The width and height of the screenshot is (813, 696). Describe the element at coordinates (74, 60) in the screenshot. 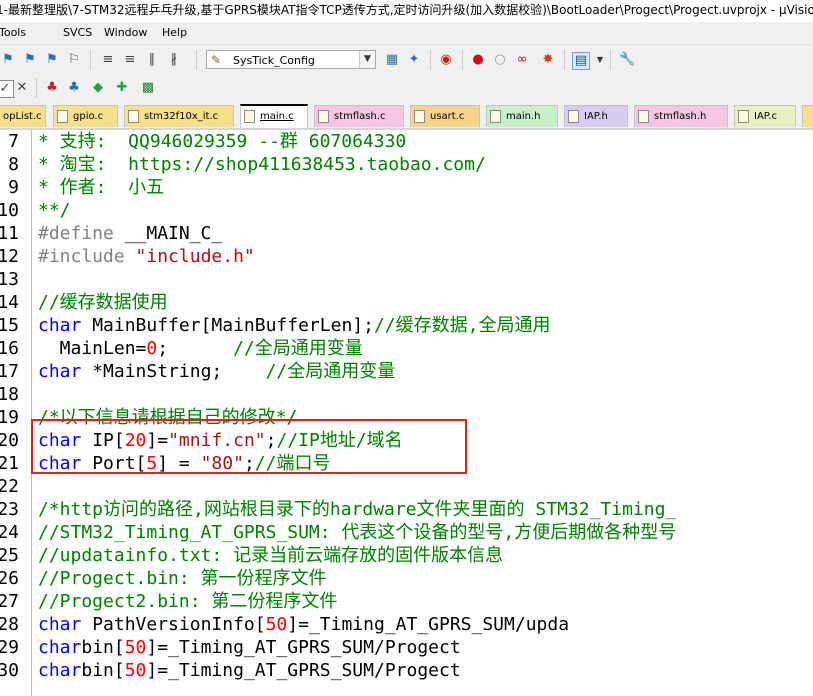

I see `clear-bookmarks-icon: ⚐` at that location.